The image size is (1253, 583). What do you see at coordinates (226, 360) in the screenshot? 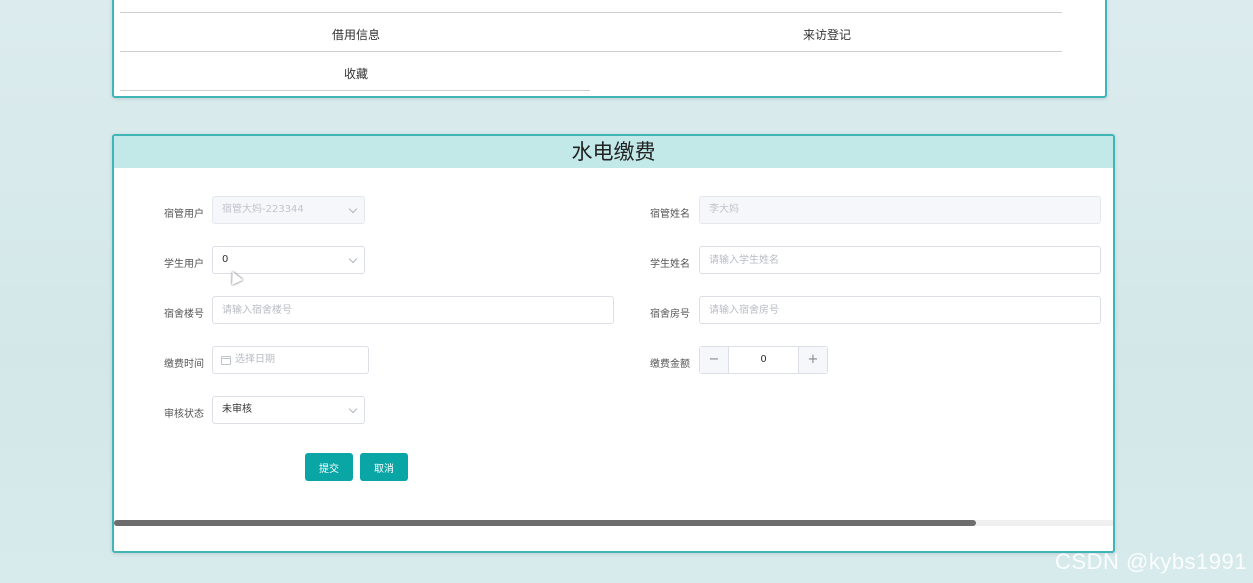
I see `calendar-icon` at bounding box center [226, 360].